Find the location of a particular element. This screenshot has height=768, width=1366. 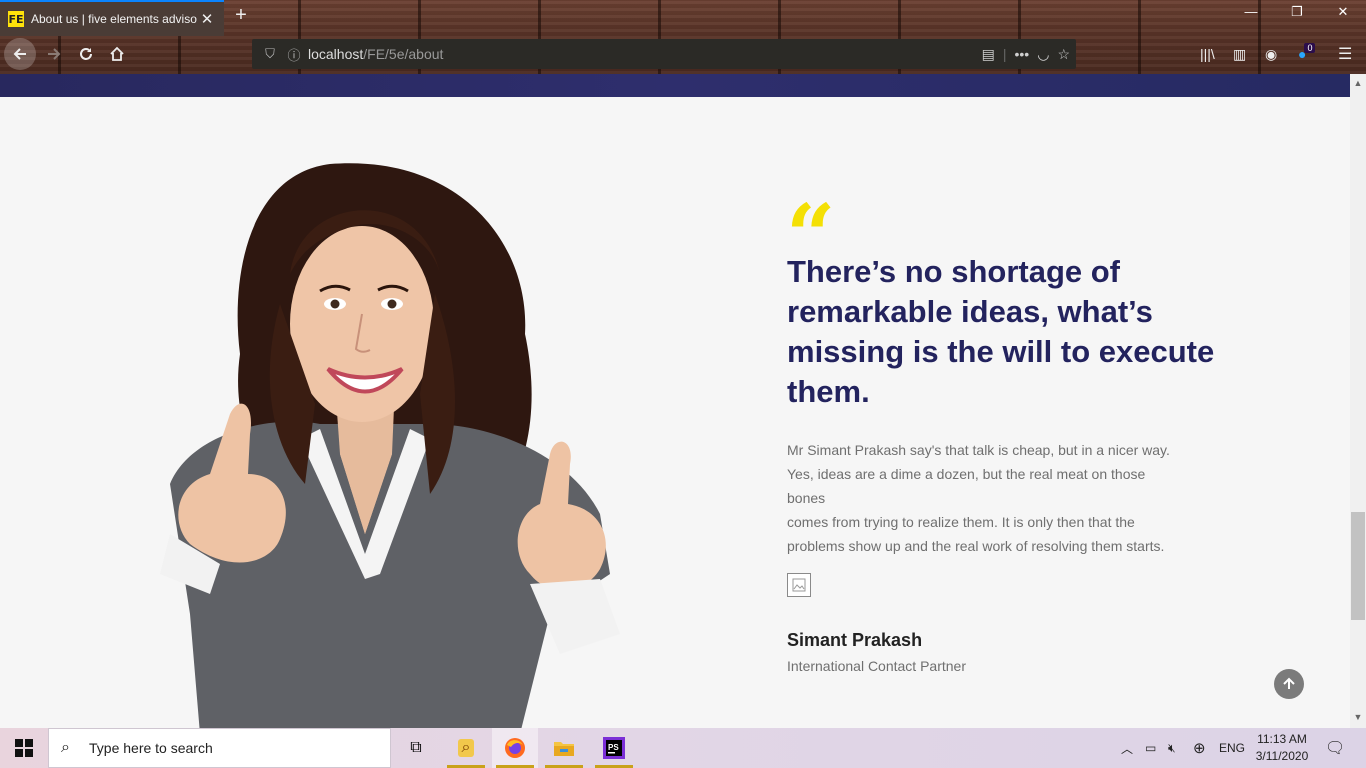

bookmark-star-icon: ☆ is located at coordinates (1063, 54).